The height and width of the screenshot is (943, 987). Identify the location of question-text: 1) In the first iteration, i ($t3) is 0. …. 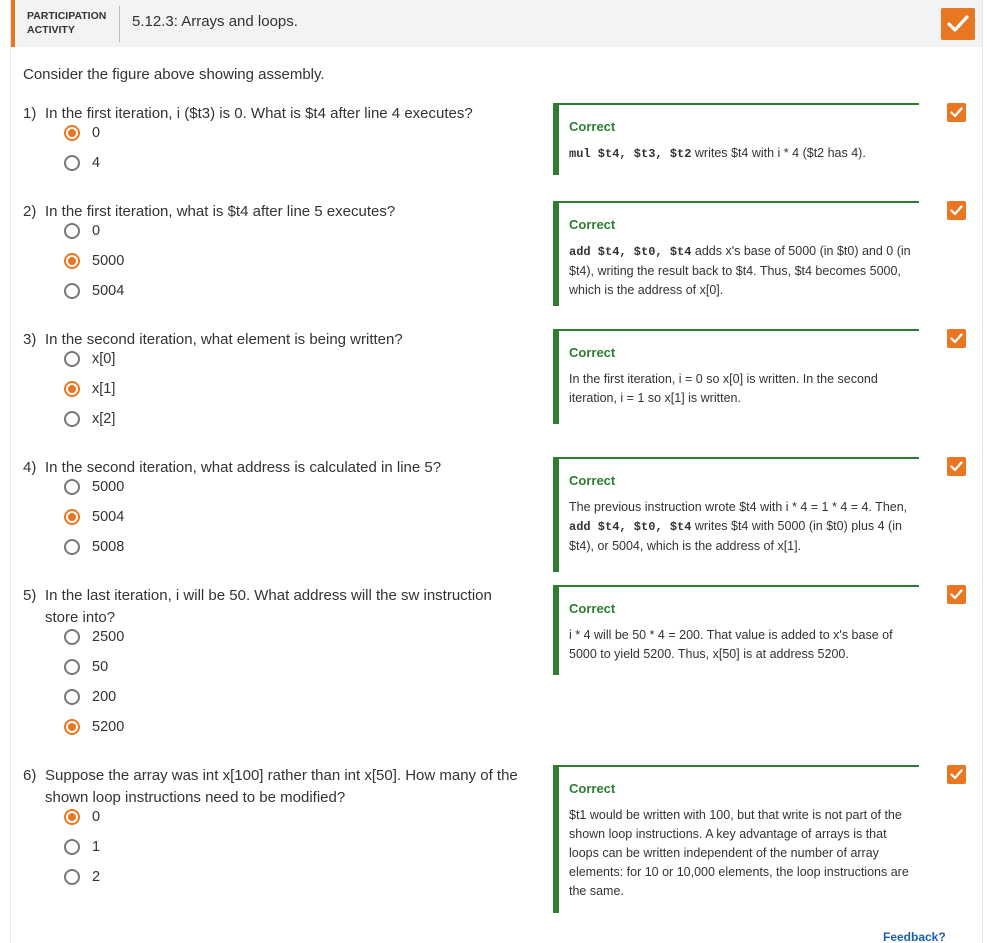
(273, 114).